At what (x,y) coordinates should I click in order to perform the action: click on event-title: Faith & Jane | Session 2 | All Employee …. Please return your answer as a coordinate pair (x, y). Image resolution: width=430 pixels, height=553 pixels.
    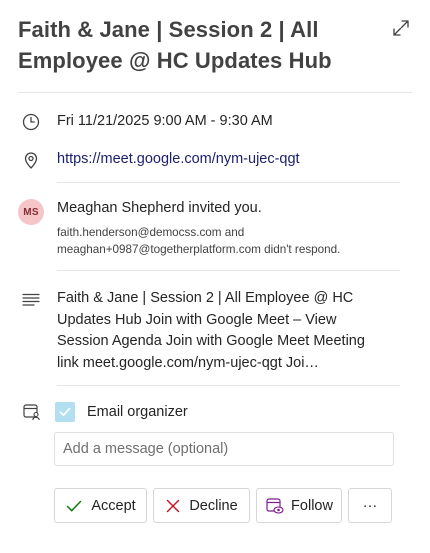
    Looking at the image, I should click on (175, 45).